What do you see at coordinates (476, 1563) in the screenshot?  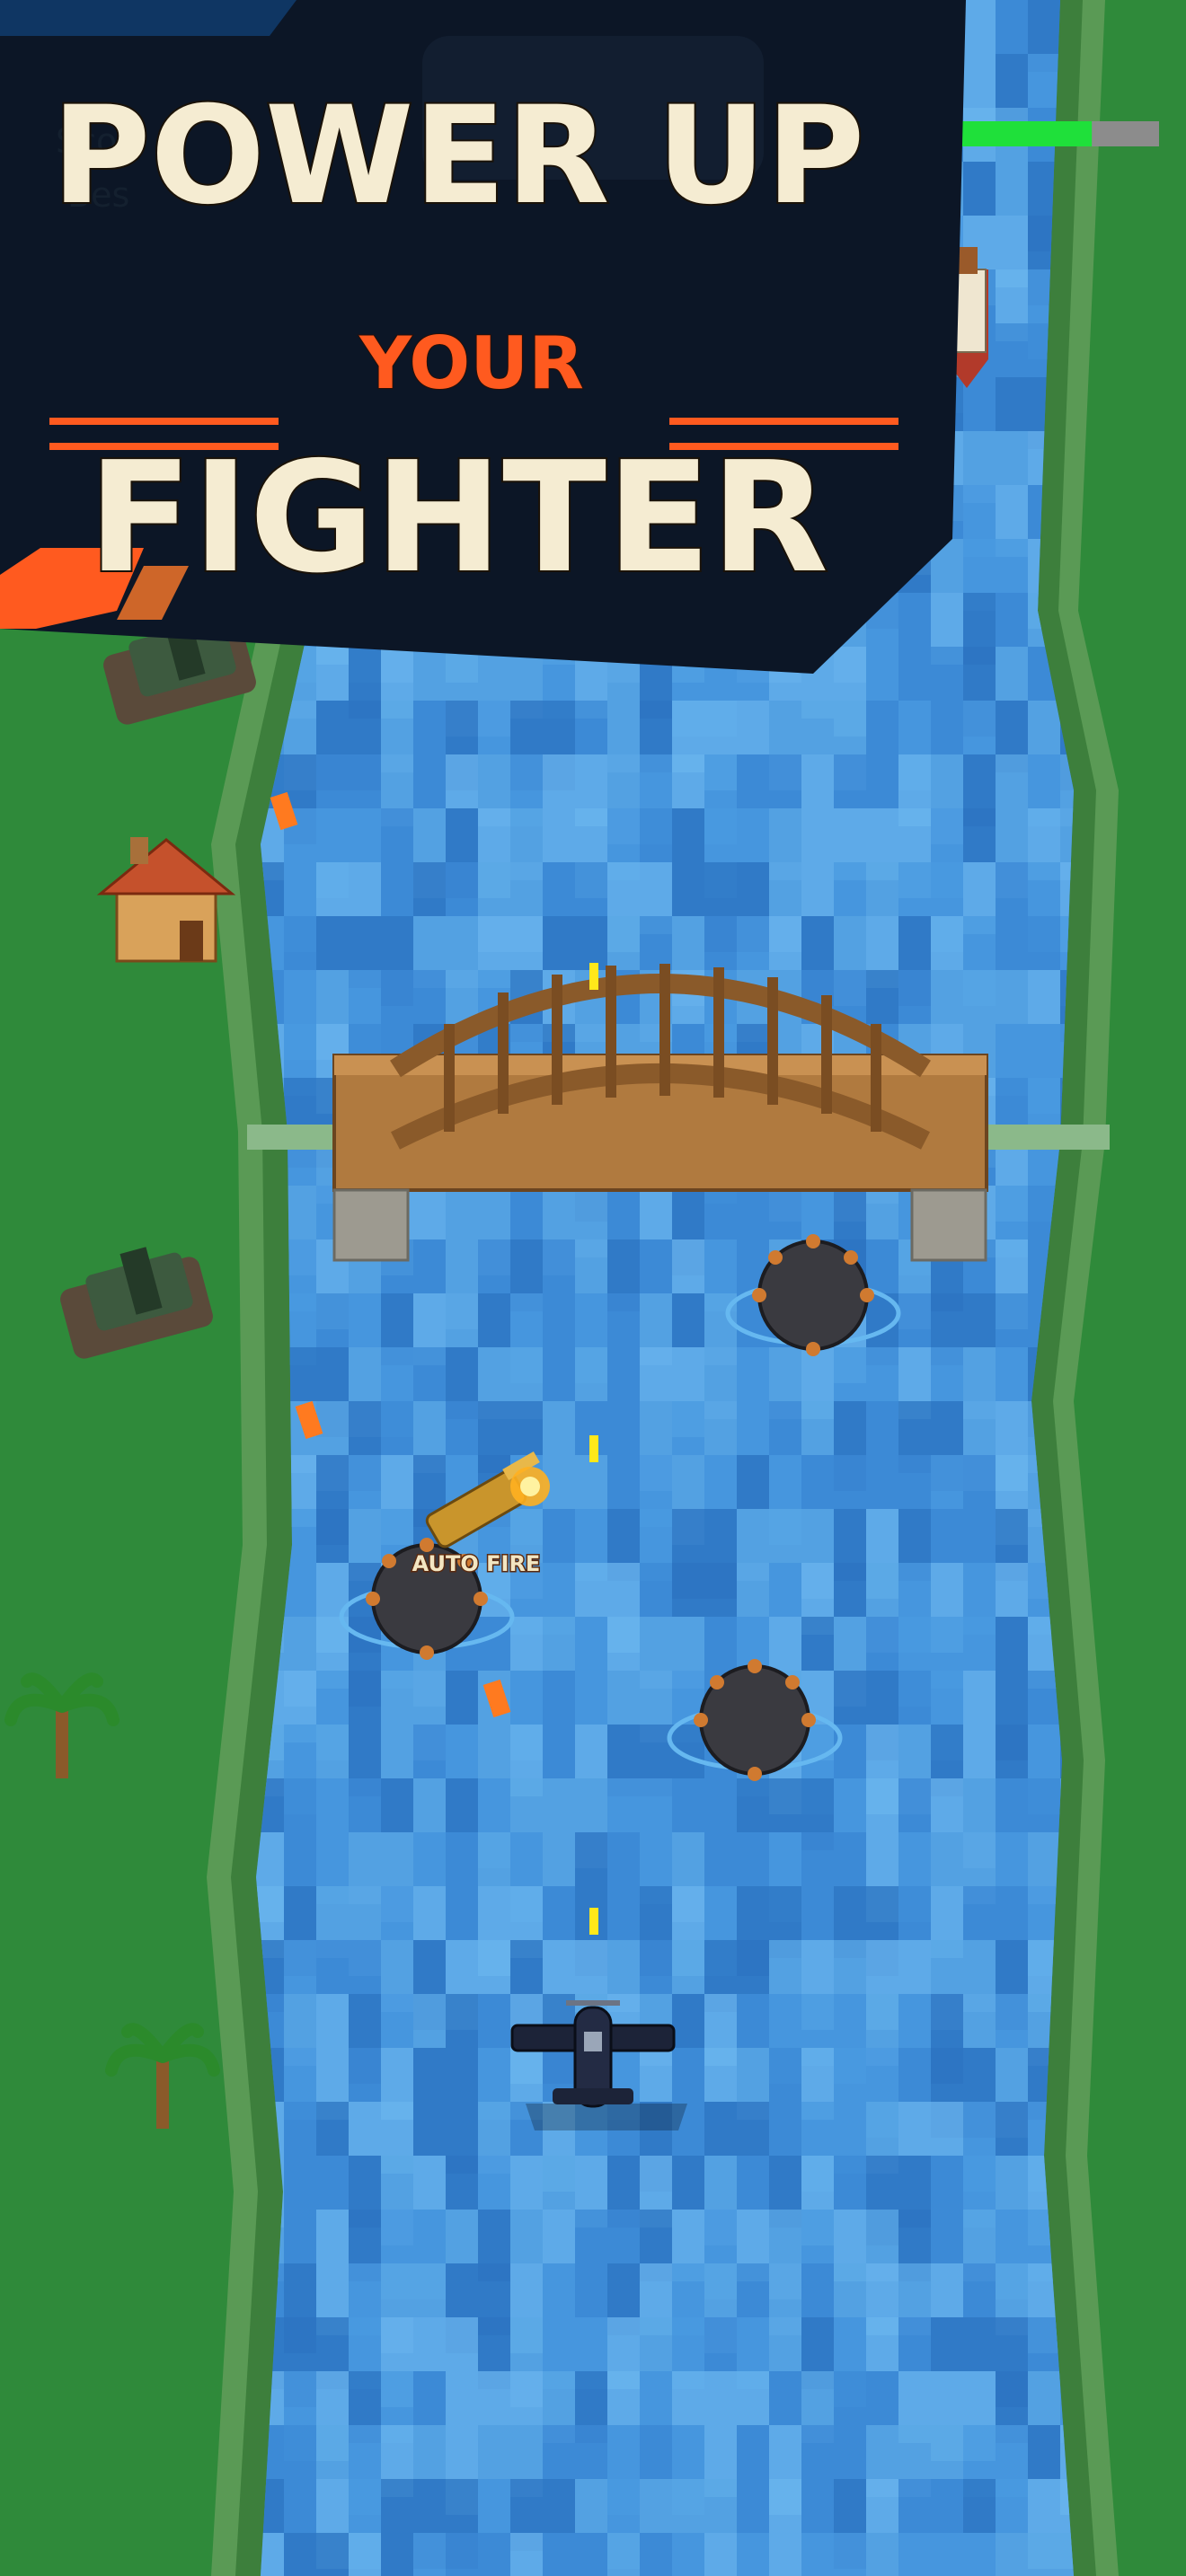 I see `auto-fire-label: AUTO FIRE` at bounding box center [476, 1563].